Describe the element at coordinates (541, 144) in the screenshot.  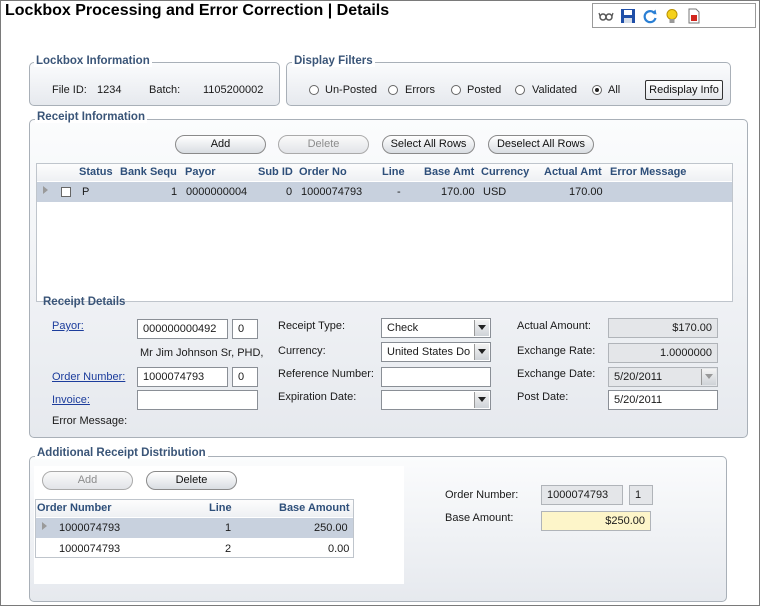
I see `deselect-all-rows-button: Deselect All Rows` at that location.